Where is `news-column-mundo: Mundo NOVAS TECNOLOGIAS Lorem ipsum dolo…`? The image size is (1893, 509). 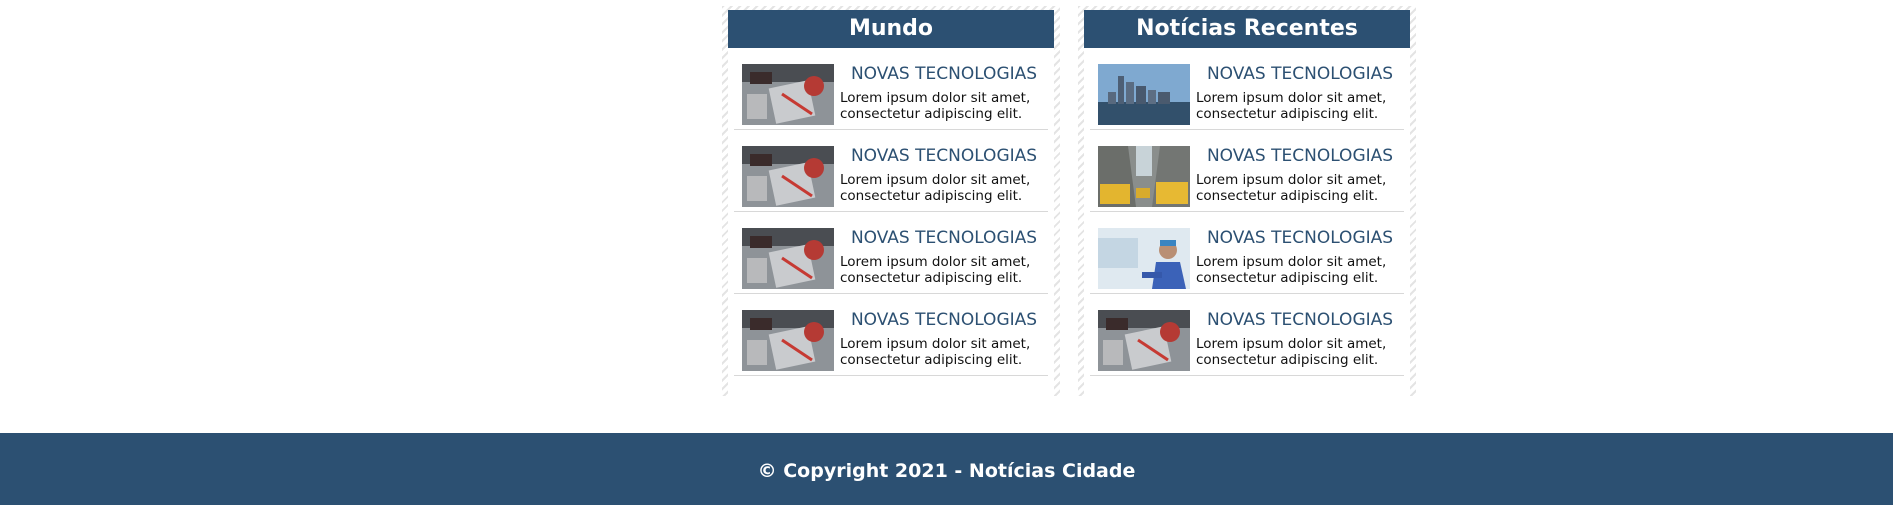
news-column-mundo: Mundo NOVAS TECNOLOGIAS Lorem ipsum dolo… is located at coordinates (891, 201).